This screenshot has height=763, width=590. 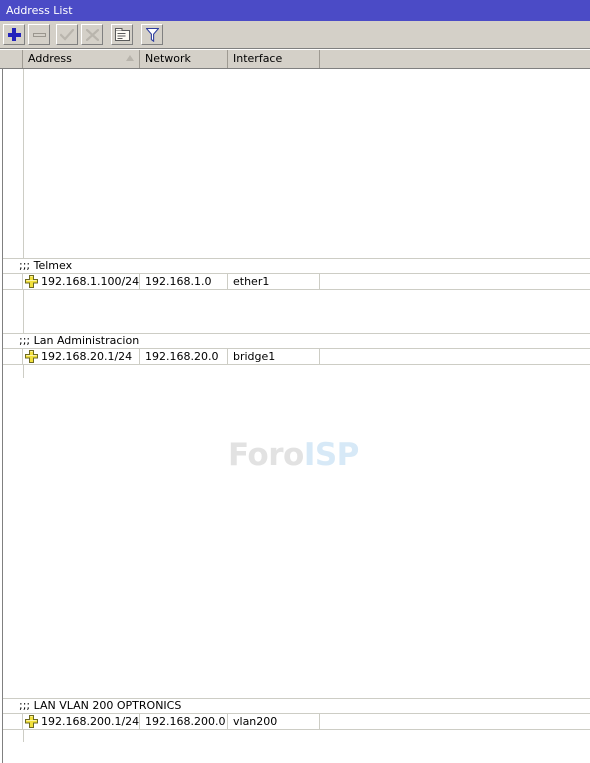 I want to click on comment-row-text: ;;; Lan Administracion, so click(x=79, y=340).